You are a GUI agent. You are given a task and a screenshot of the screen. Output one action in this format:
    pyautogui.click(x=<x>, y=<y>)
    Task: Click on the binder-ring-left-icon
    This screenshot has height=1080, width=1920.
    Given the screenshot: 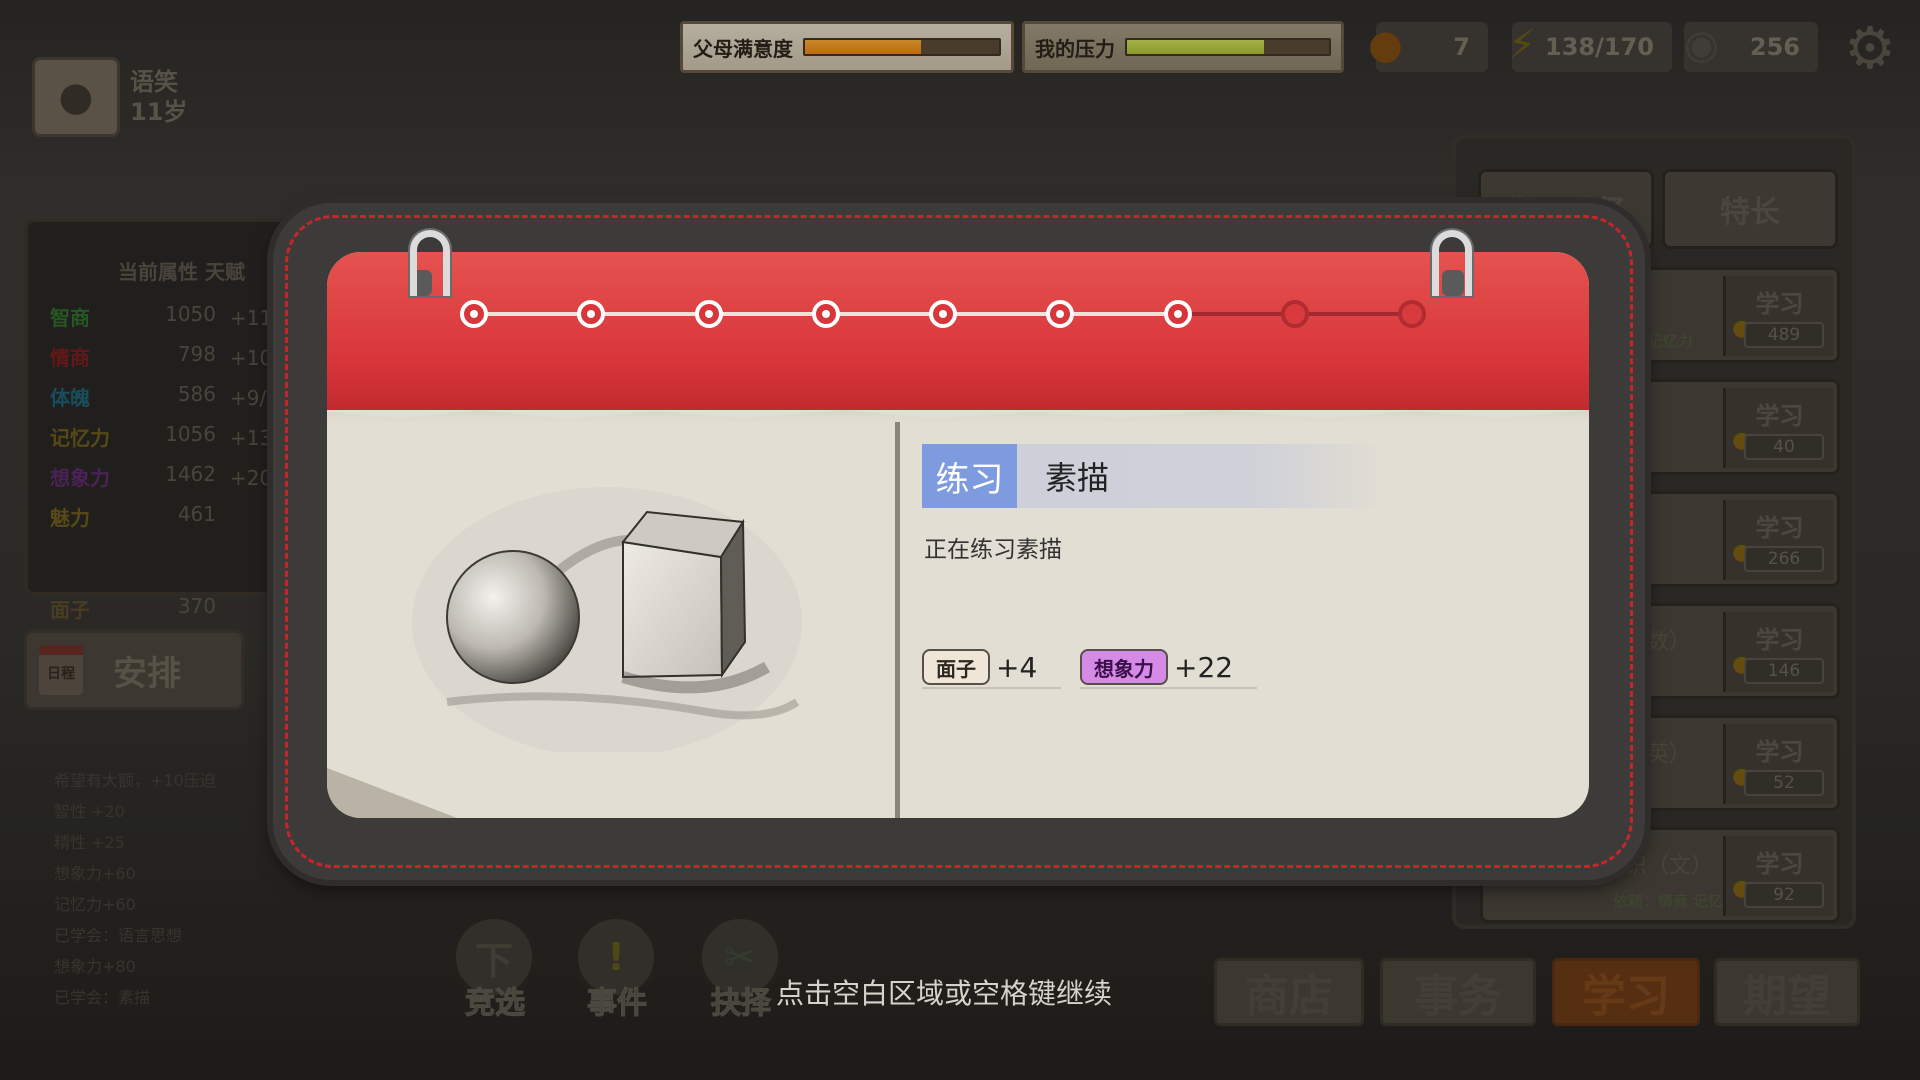 What is the action you would take?
    pyautogui.click(x=430, y=263)
    